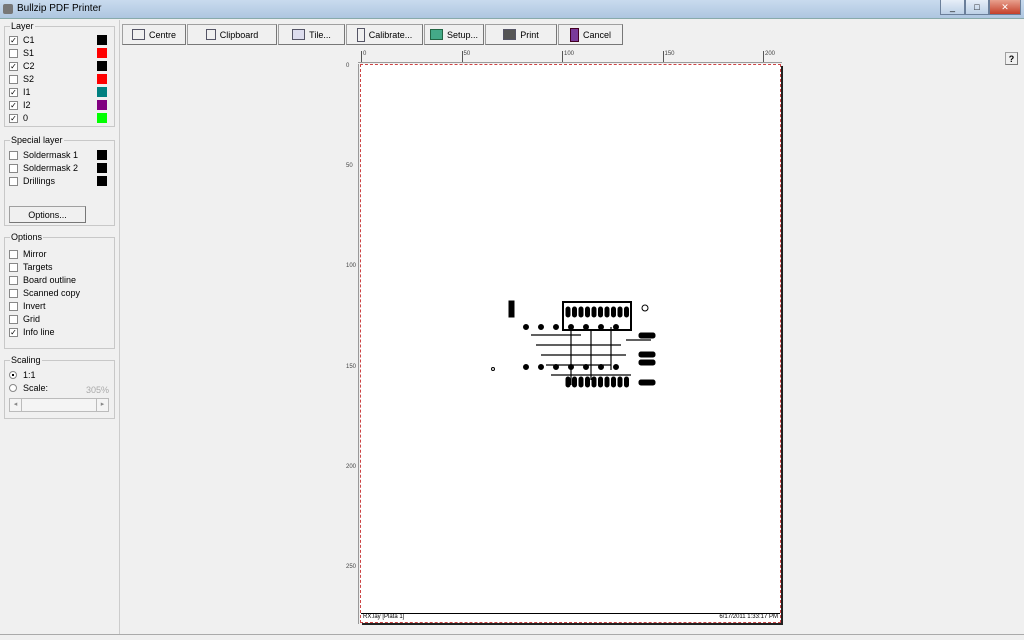 The image size is (1024, 640). Describe the element at coordinates (299, 34) in the screenshot. I see `tile-icon` at that location.